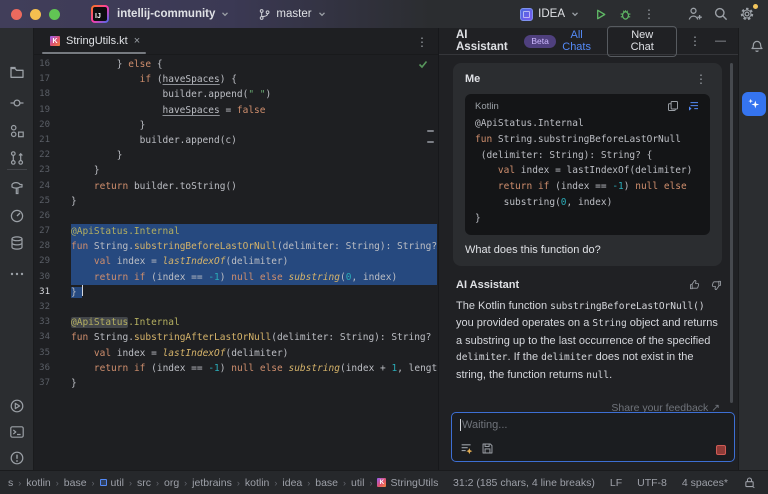 The height and width of the screenshot is (494, 768). What do you see at coordinates (721, 450) in the screenshot?
I see `stop-generation-button` at bounding box center [721, 450].